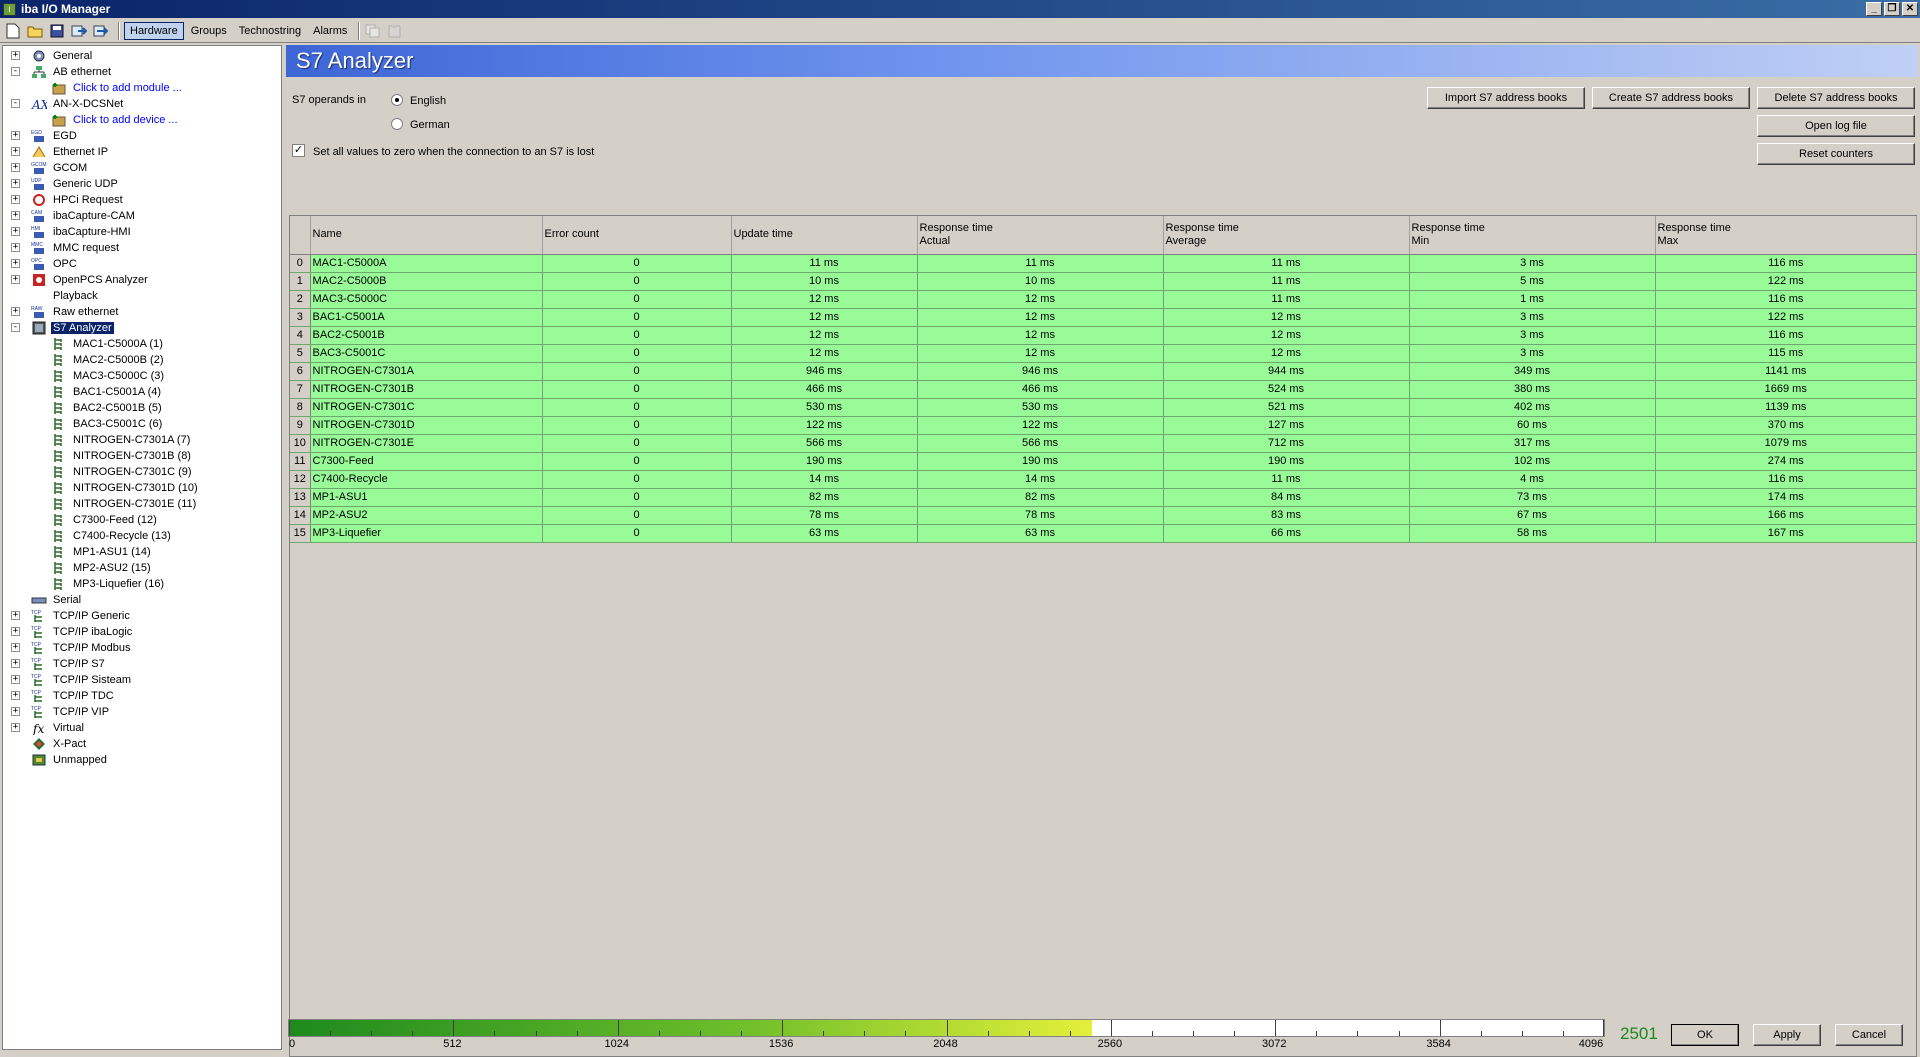 The width and height of the screenshot is (1920, 1057). Describe the element at coordinates (426, 479) in the screenshot. I see `cell-name: C7400-Recycle` at that location.